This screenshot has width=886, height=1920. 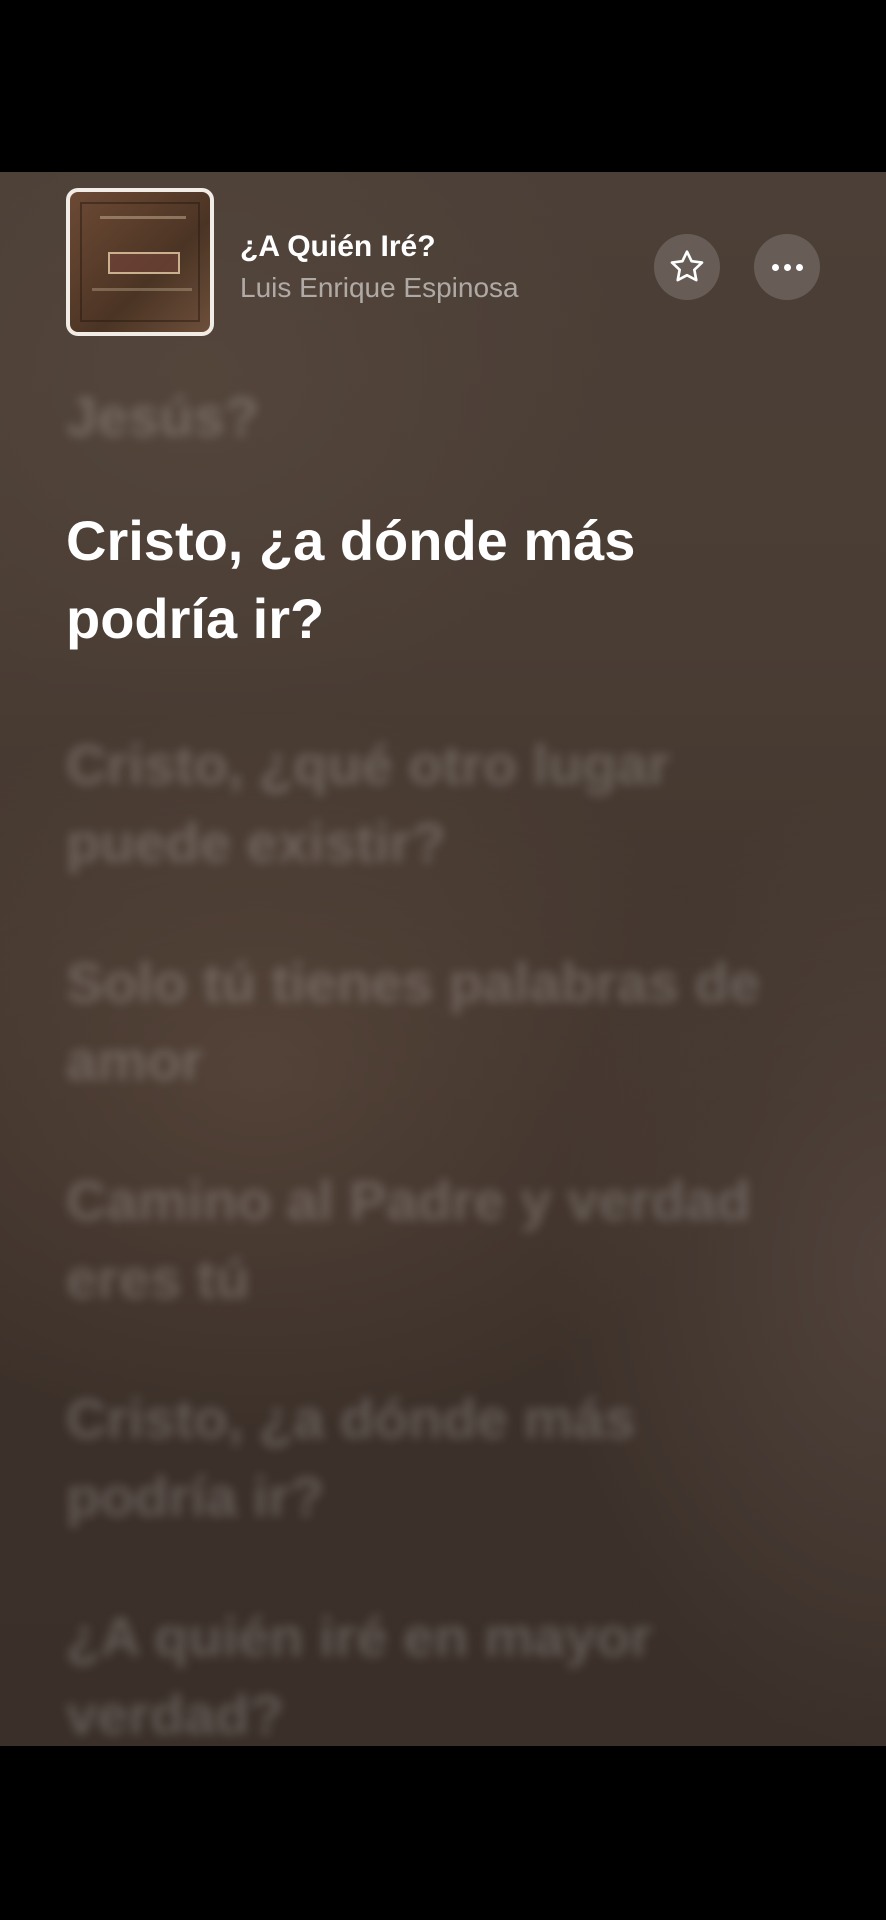 What do you see at coordinates (443, 260) in the screenshot?
I see `now-playing-header: ¿A Quién Iré? Luis Enrique Espinosa` at bounding box center [443, 260].